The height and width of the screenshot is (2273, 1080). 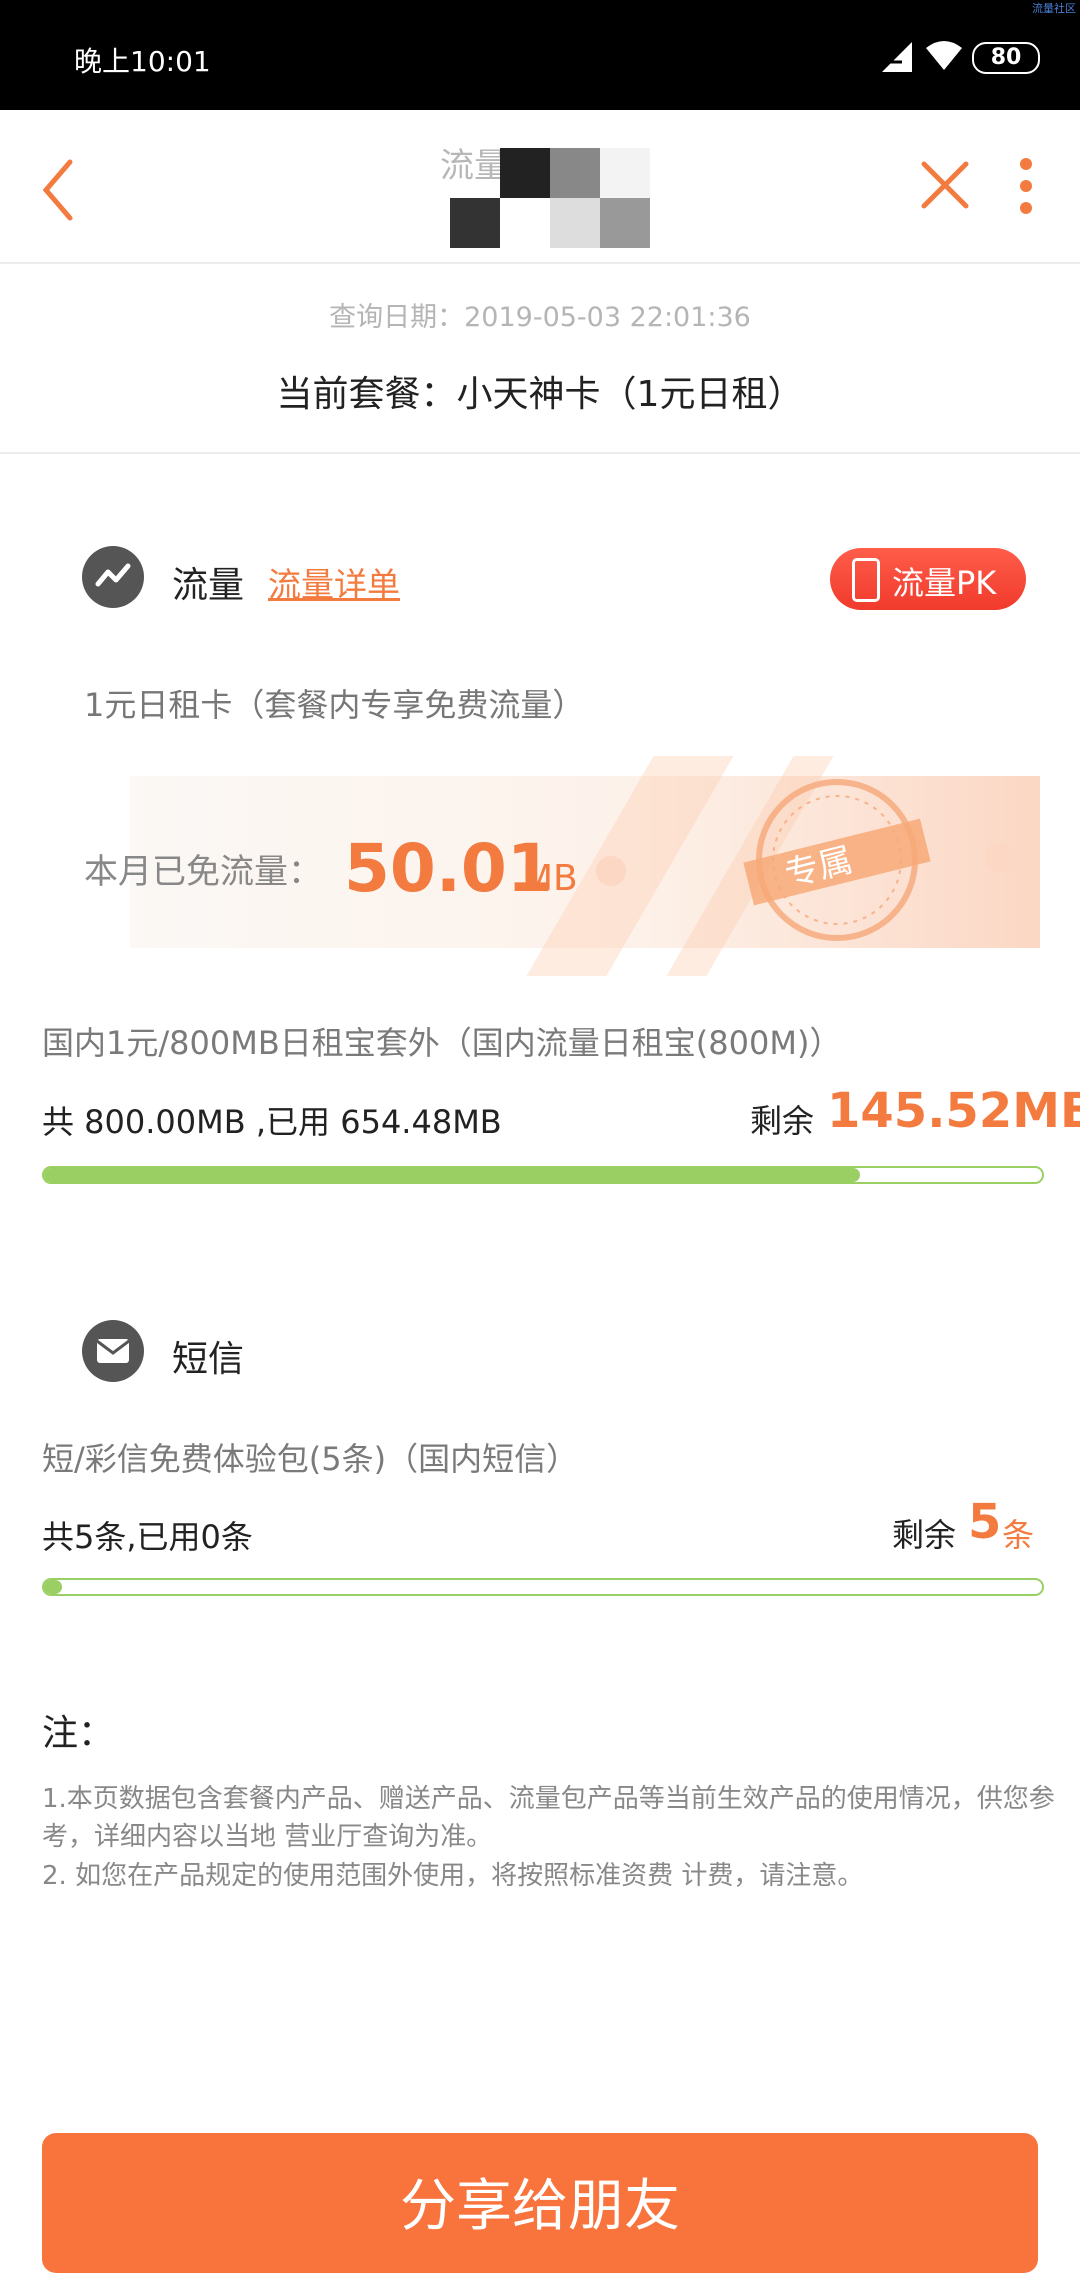 What do you see at coordinates (944, 583) in the screenshot?
I see `data-pk-label: 流量PK` at bounding box center [944, 583].